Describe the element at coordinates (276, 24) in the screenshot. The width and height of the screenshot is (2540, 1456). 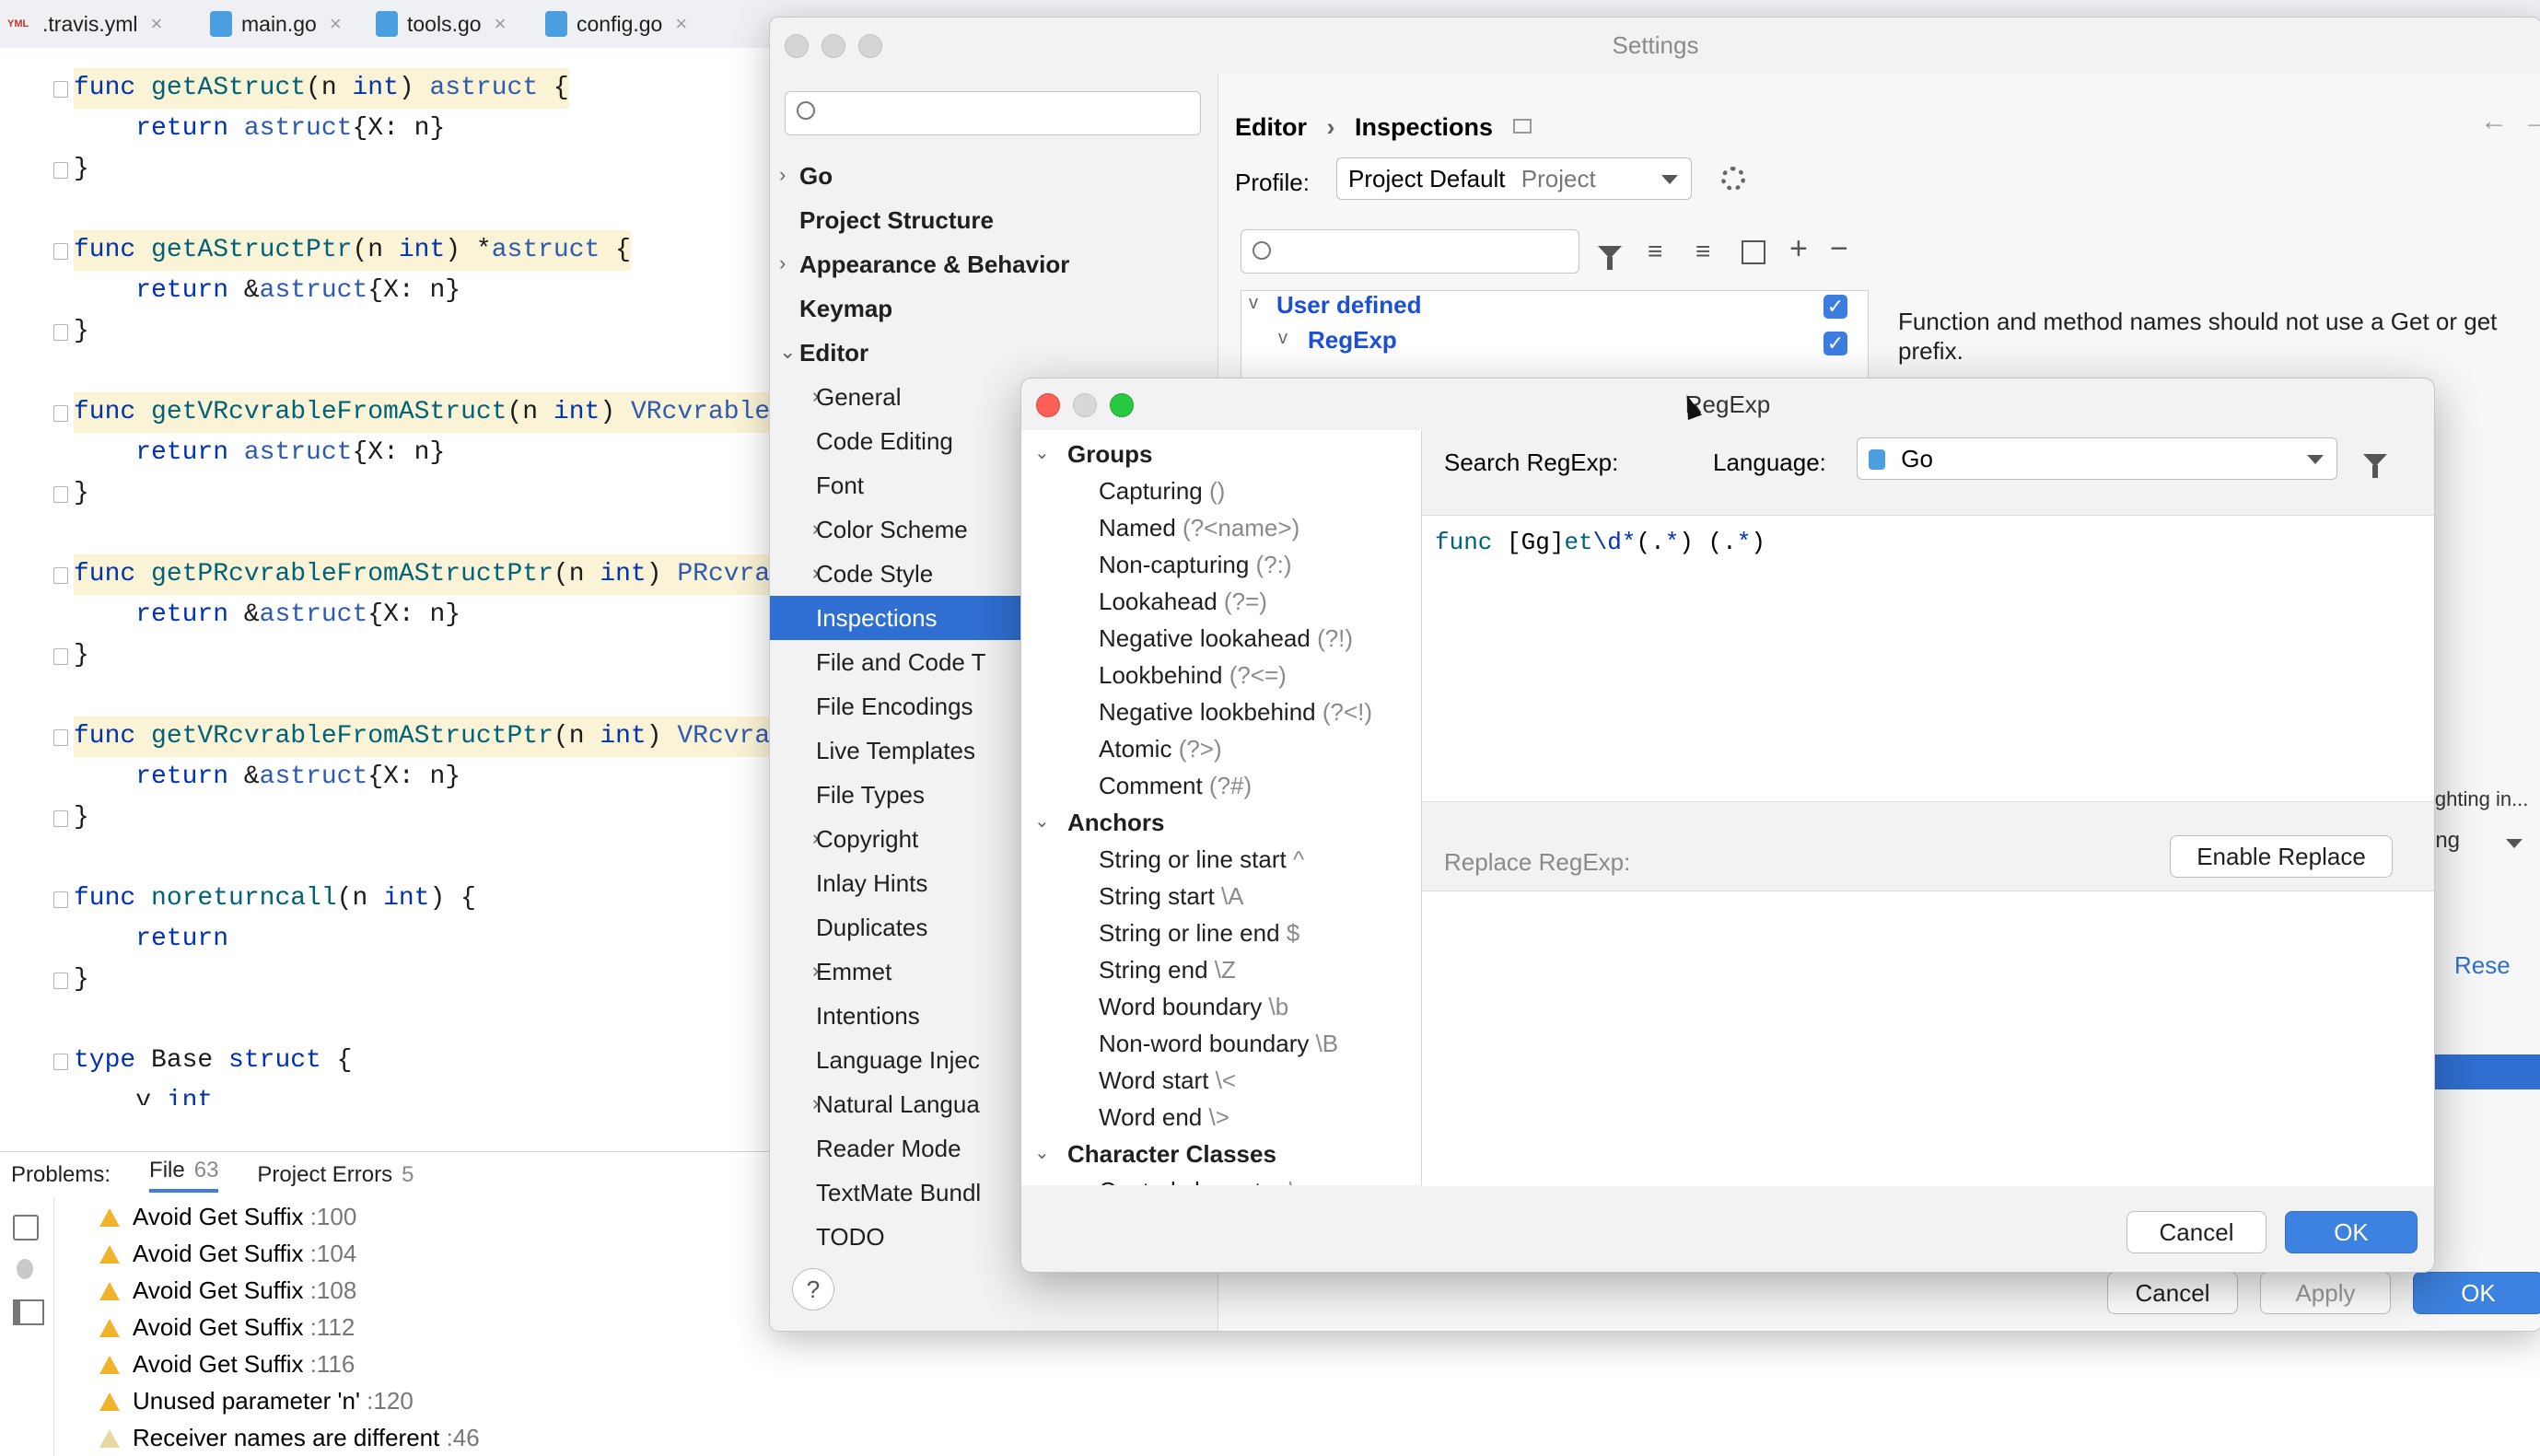
I see `editor-tab: main.go ×` at that location.